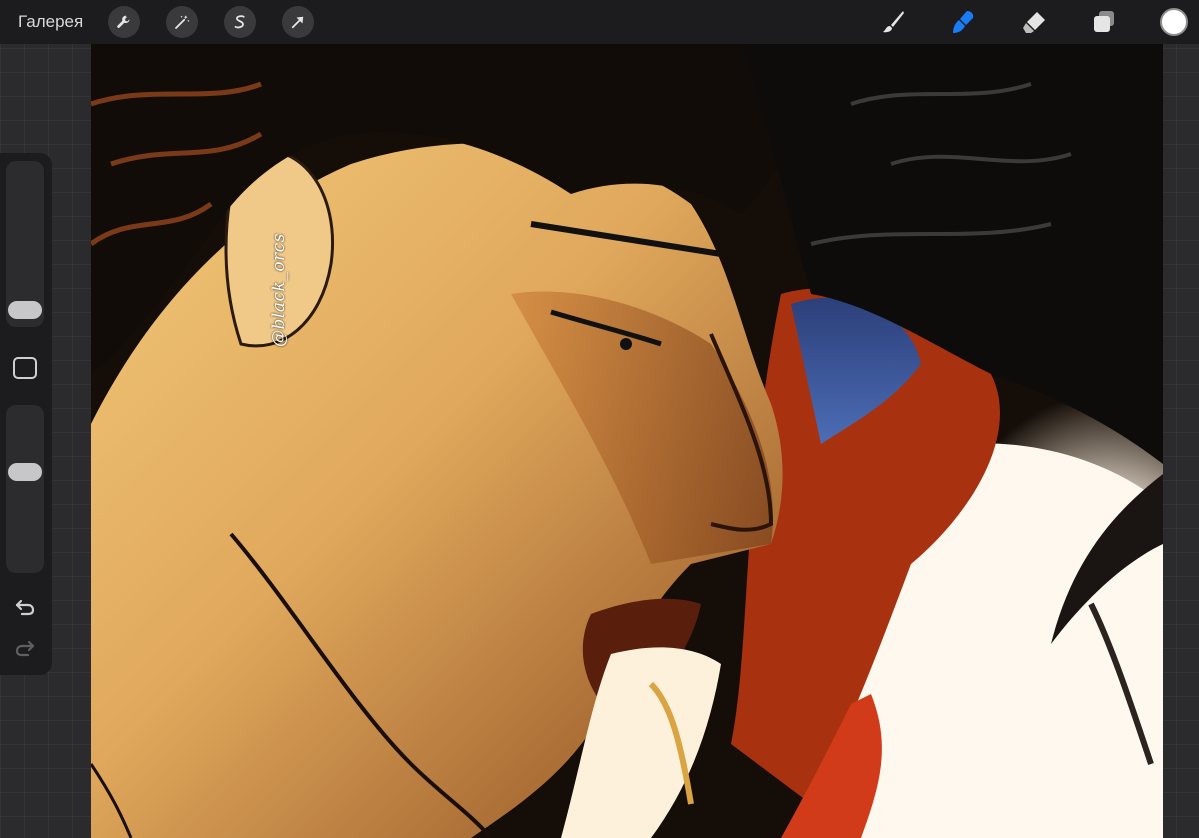 The height and width of the screenshot is (838, 1199). I want to click on brush-opacity-slider, so click(25, 489).